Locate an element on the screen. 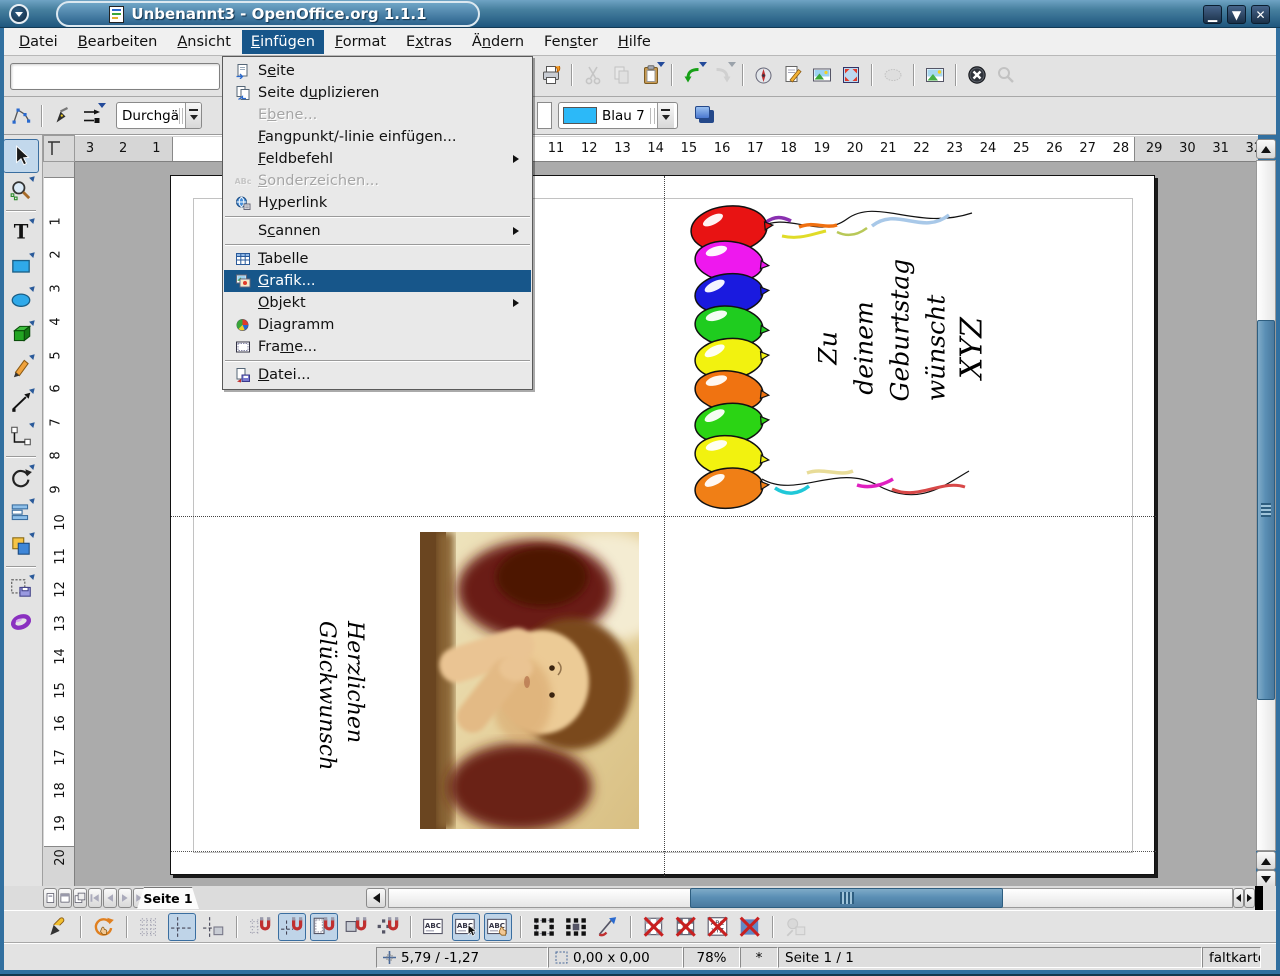 The width and height of the screenshot is (1280, 976). picture-placeholder-icon is located at coordinates (654, 927).